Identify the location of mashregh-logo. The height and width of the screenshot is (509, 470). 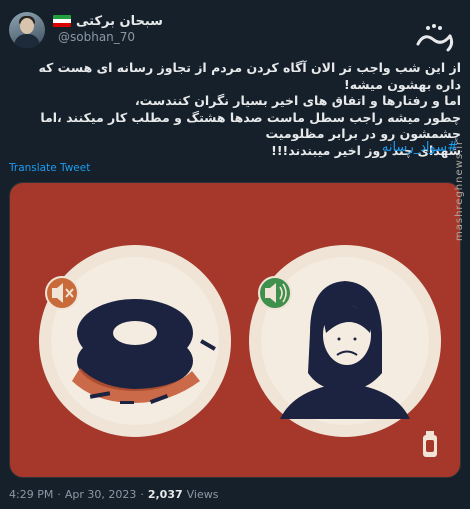
(437, 36).